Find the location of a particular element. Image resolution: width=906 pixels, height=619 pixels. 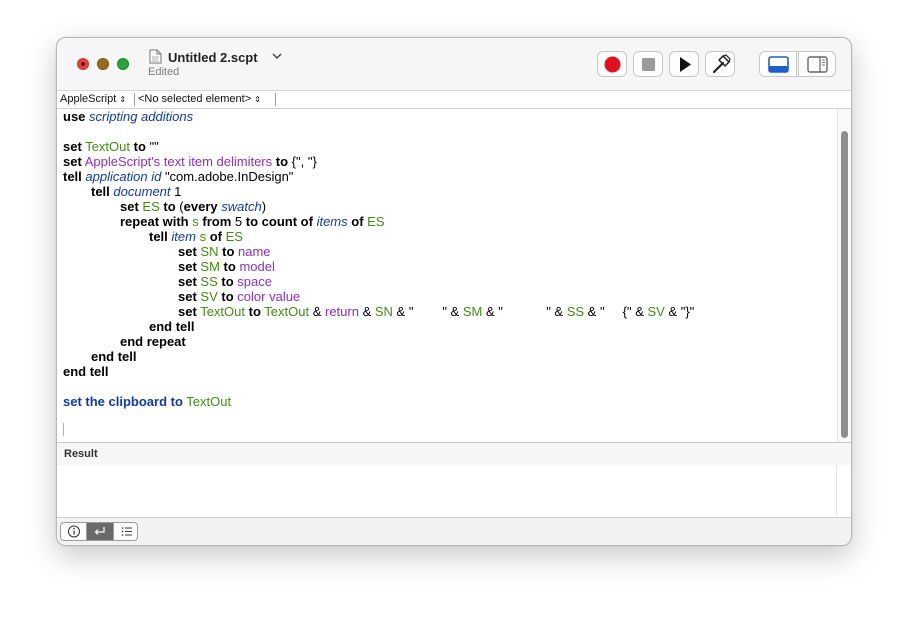

result-scrollbar is located at coordinates (843, 490).